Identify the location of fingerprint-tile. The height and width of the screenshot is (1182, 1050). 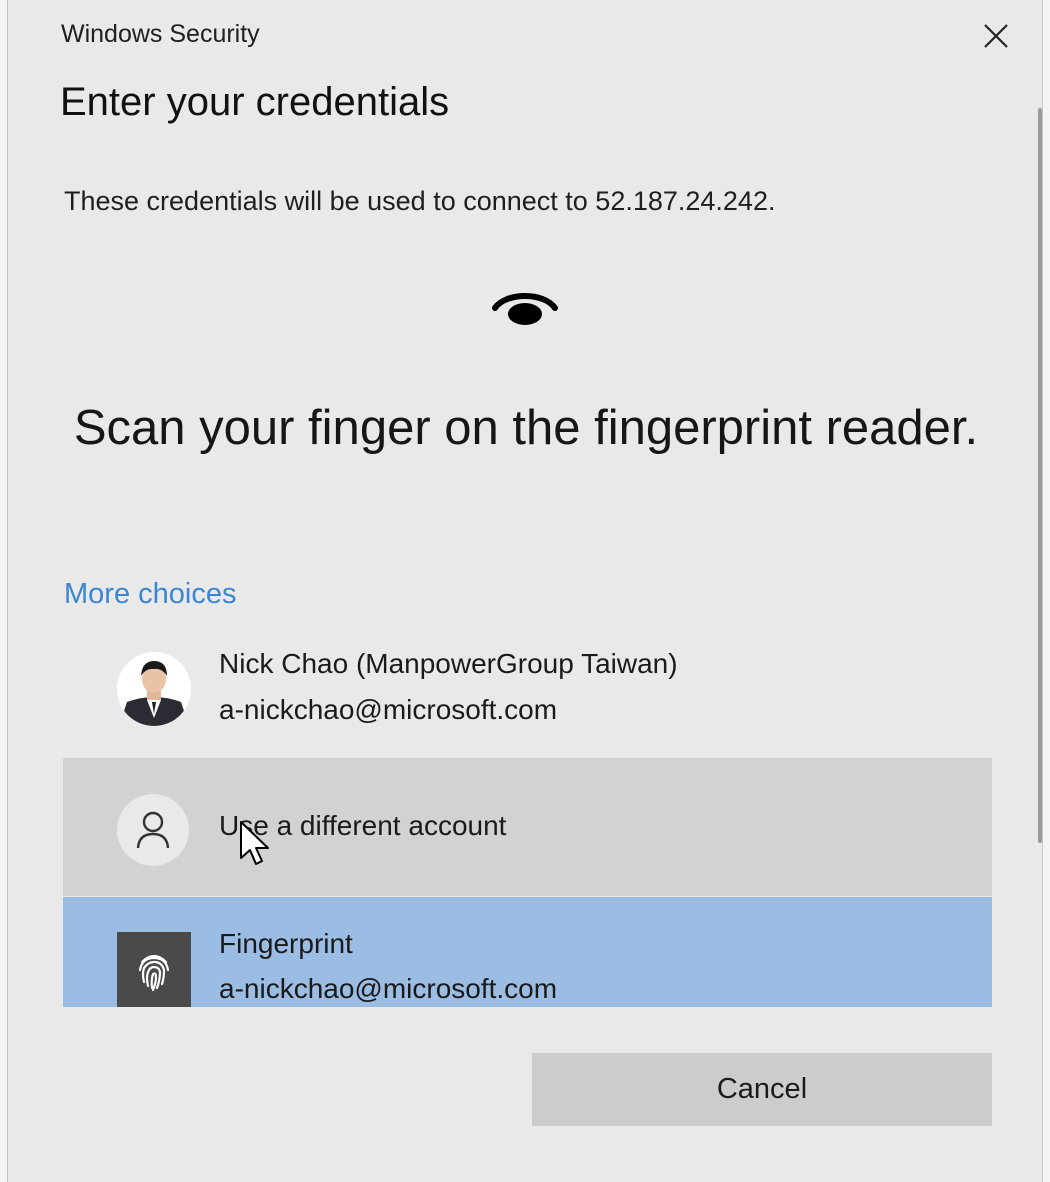
(154, 969).